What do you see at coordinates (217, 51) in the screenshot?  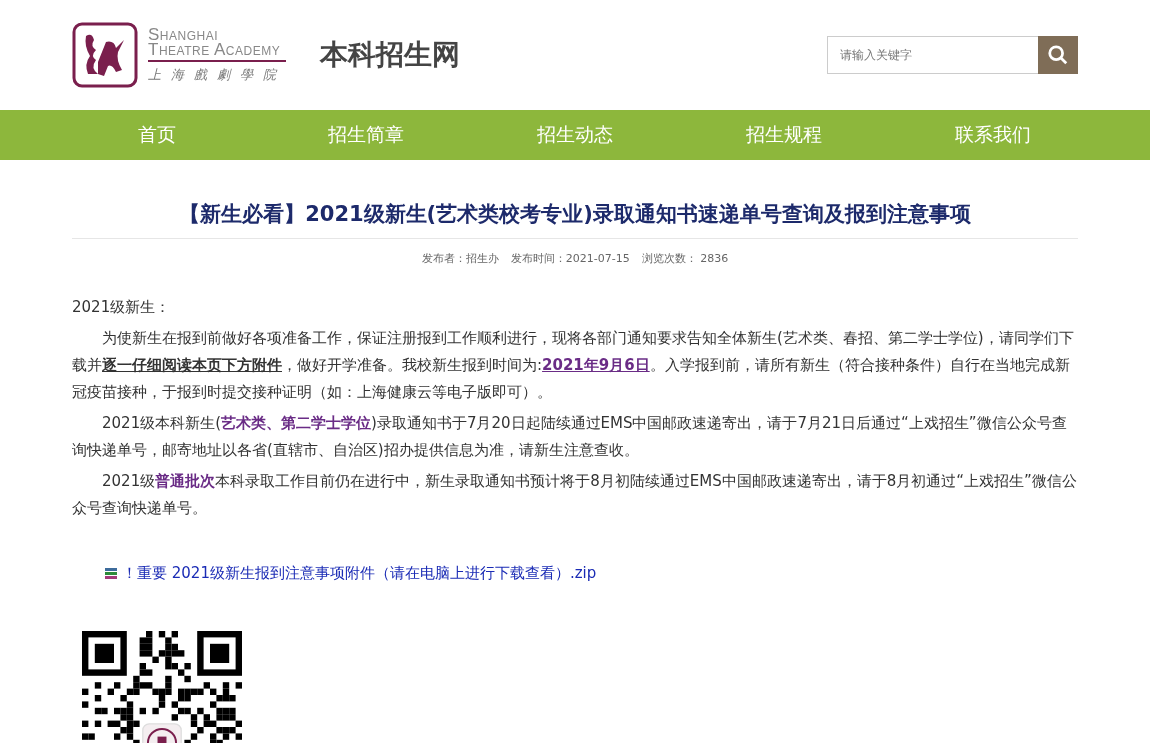 I see `logo-english-text: Theatre Academy` at bounding box center [217, 51].